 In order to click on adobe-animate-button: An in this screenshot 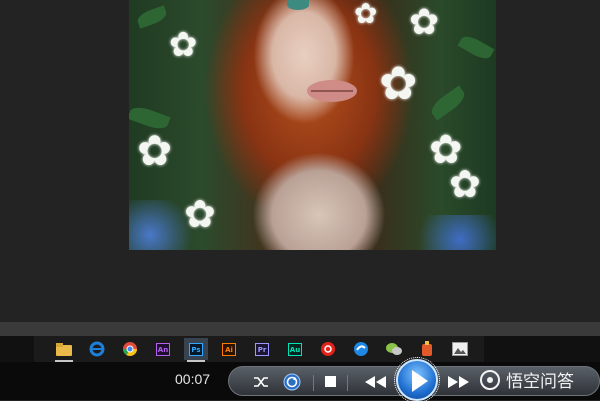, I will do `click(163, 349)`.